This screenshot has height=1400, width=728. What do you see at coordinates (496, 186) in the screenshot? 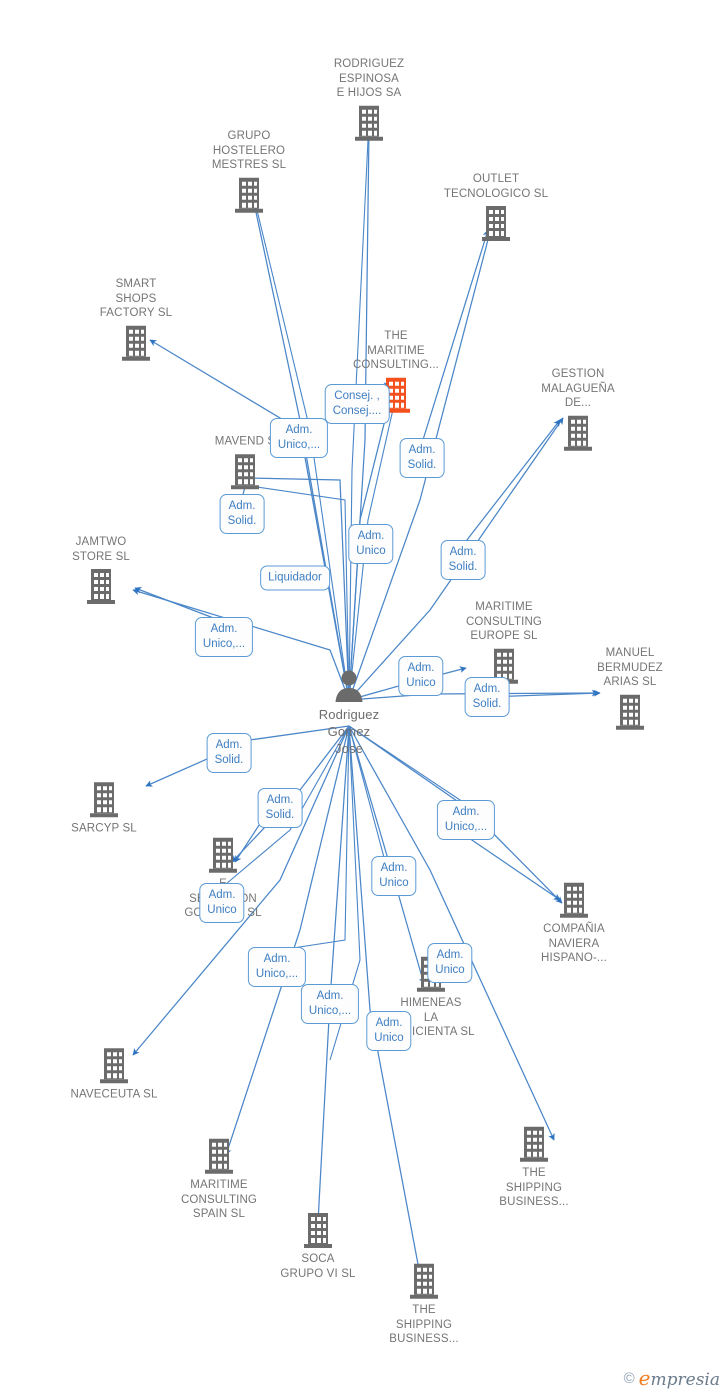
I see `company-node-label: OUTLET TECNOLOGICO SL` at bounding box center [496, 186].